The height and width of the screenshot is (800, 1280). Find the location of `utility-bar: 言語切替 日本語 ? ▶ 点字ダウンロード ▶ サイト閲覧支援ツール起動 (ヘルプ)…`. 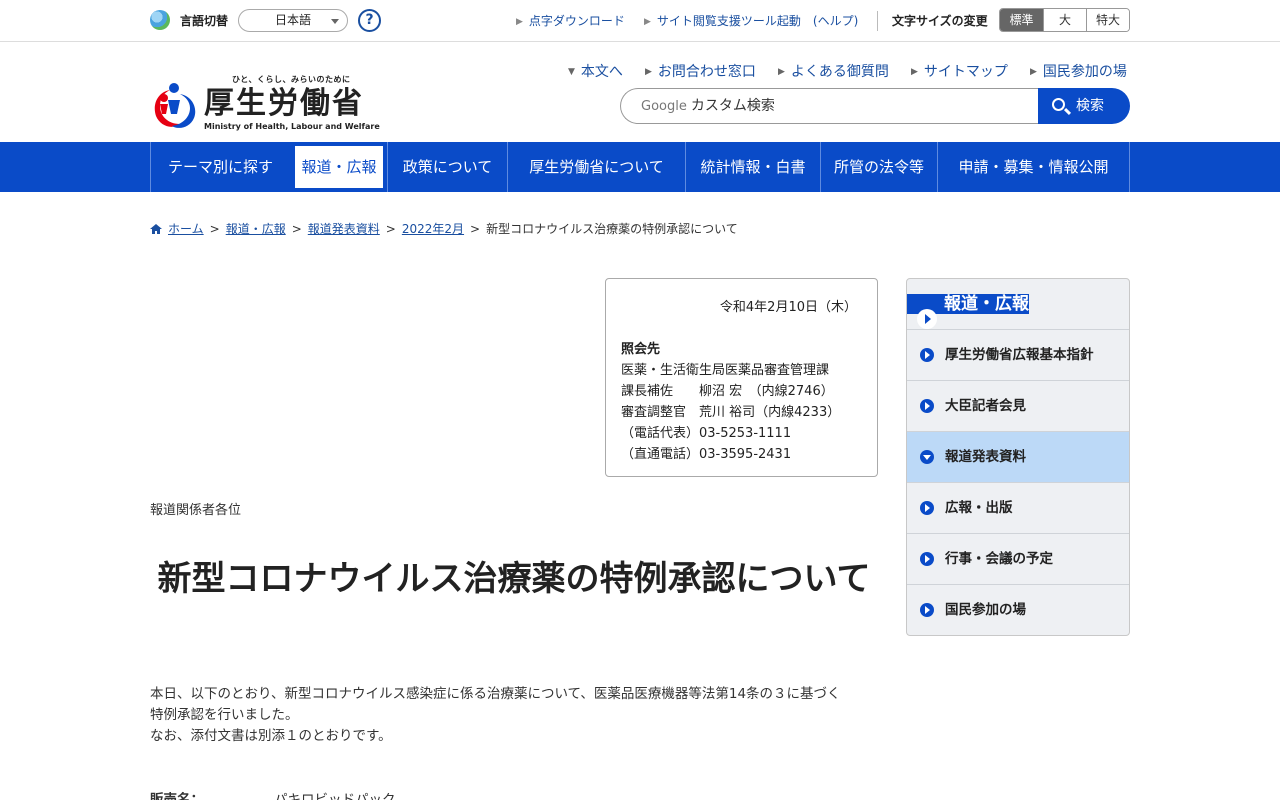

utility-bar: 言語切替 日本語 ? ▶ 点字ダウンロード ▶ サイト閲覧支援ツール起動 (ヘルプ)… is located at coordinates (640, 21).